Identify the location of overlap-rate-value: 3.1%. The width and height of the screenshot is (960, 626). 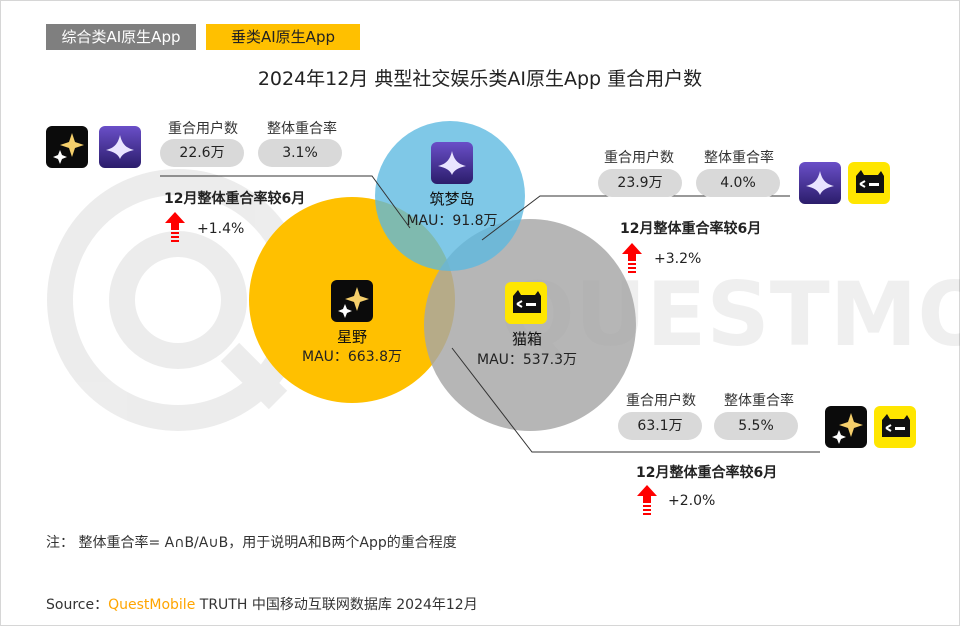
(300, 153).